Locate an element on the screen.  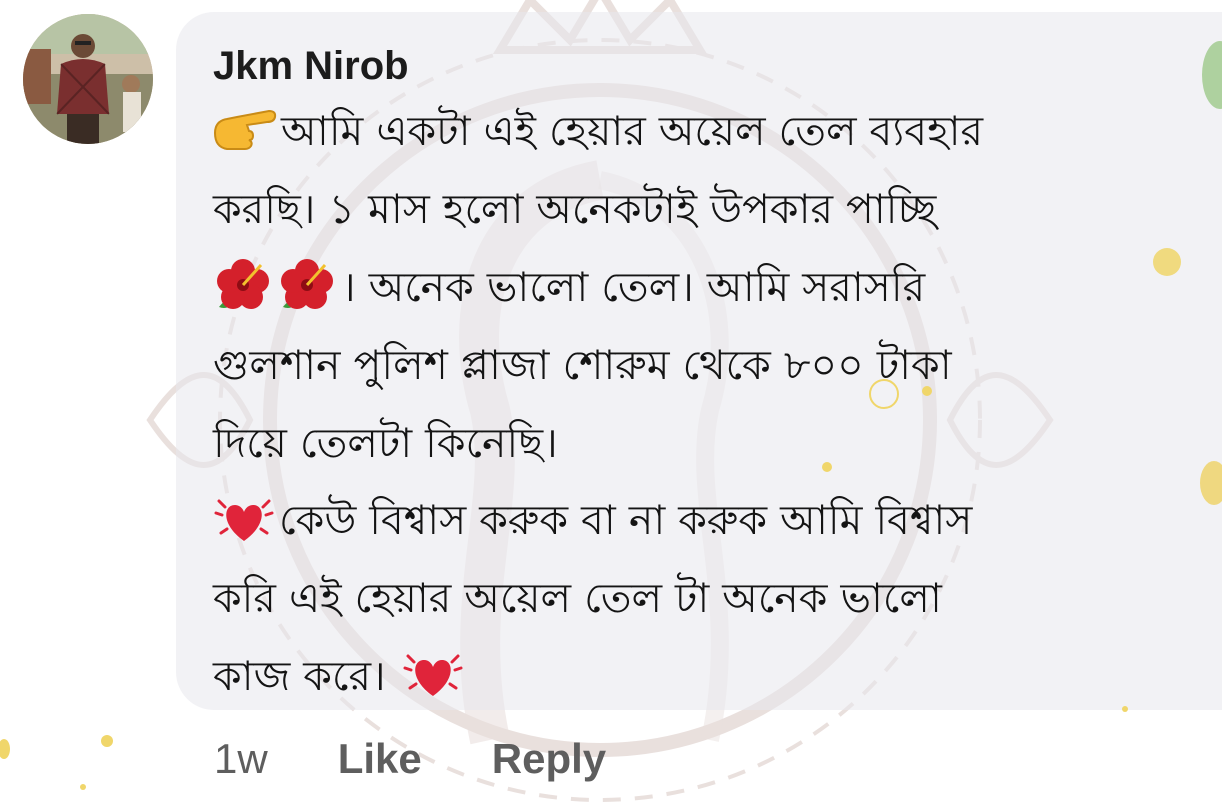
comment-line: করি এই হেয়ার অয়েল তেল টা অনেক ভালো is located at coordinates (713, 602).